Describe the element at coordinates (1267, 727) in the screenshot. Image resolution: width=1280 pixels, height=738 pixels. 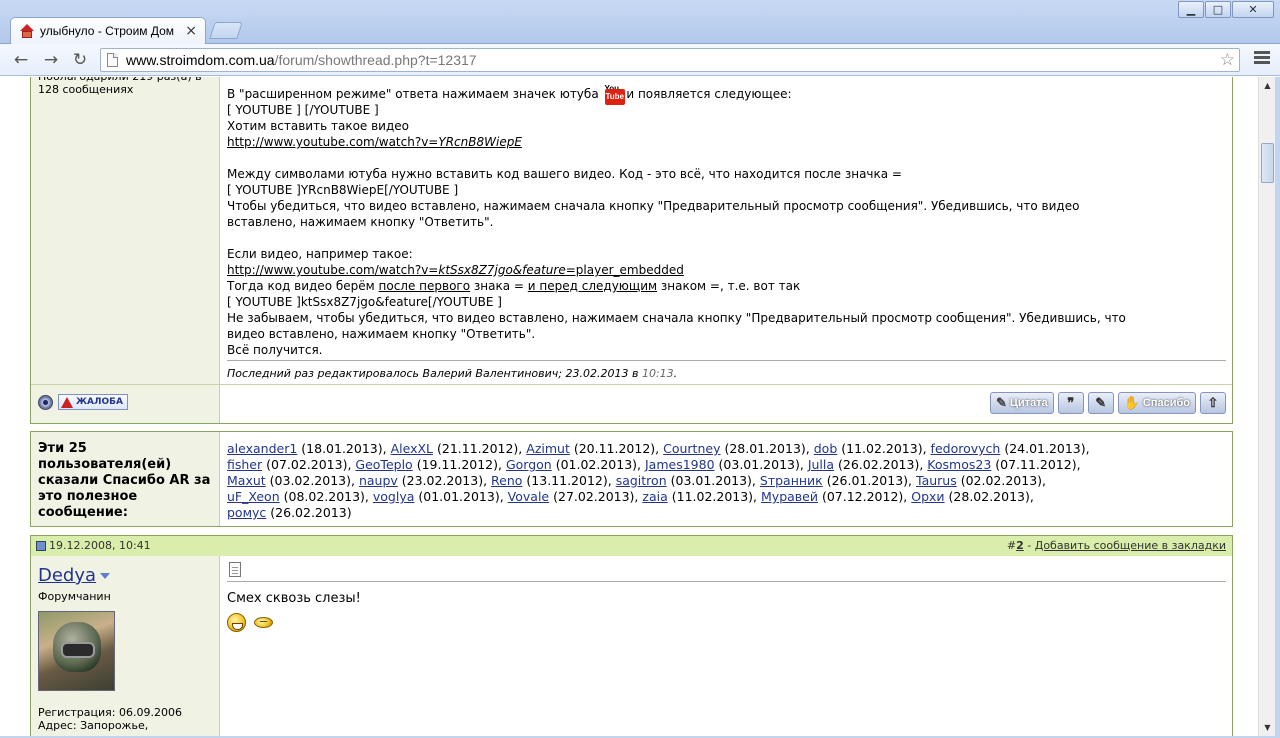
I see `scroll-down-arrow-icon: ▼` at that location.